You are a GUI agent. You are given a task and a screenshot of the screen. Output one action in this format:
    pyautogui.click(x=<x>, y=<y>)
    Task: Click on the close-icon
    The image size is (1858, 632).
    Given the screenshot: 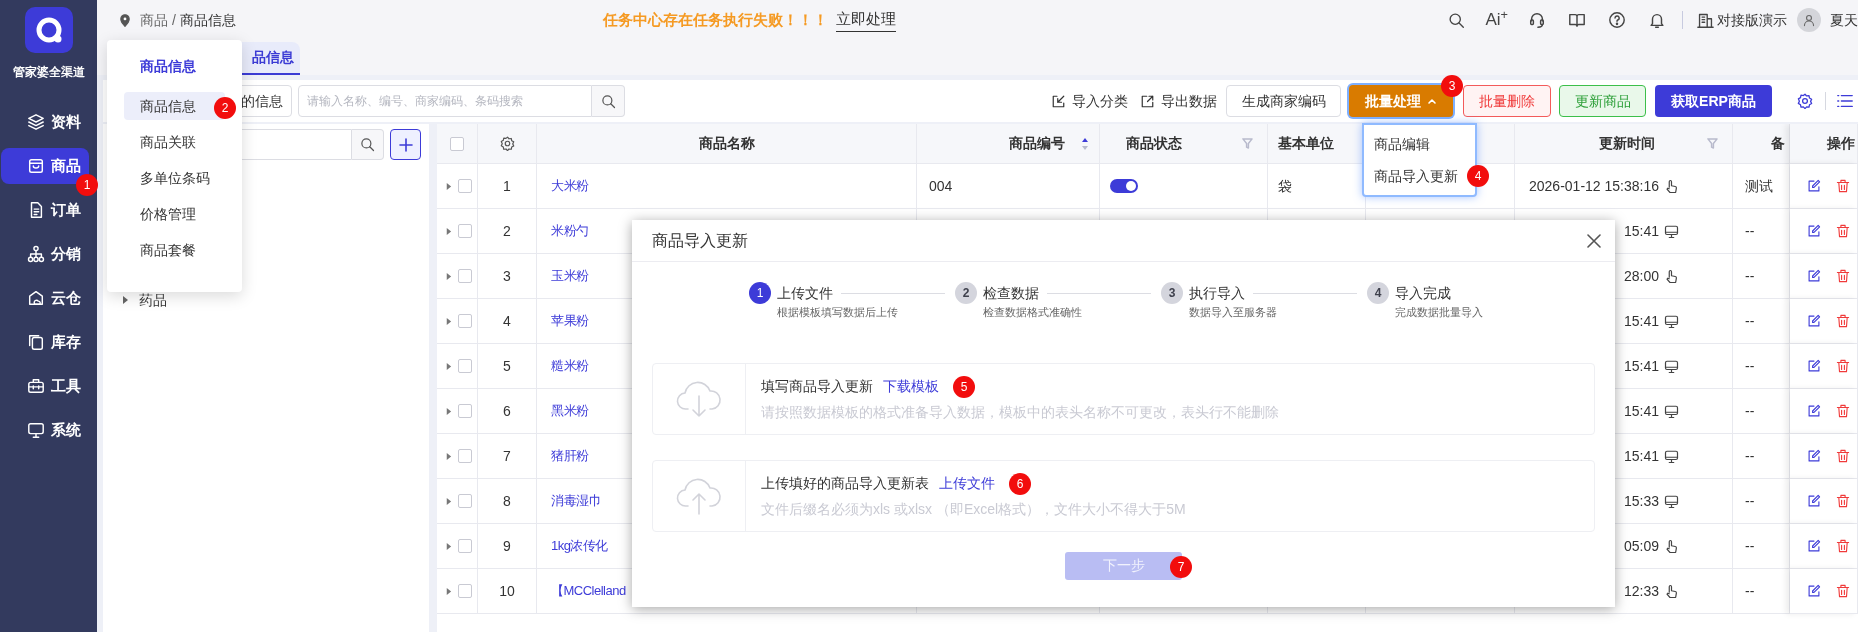 What is the action you would take?
    pyautogui.click(x=1594, y=240)
    